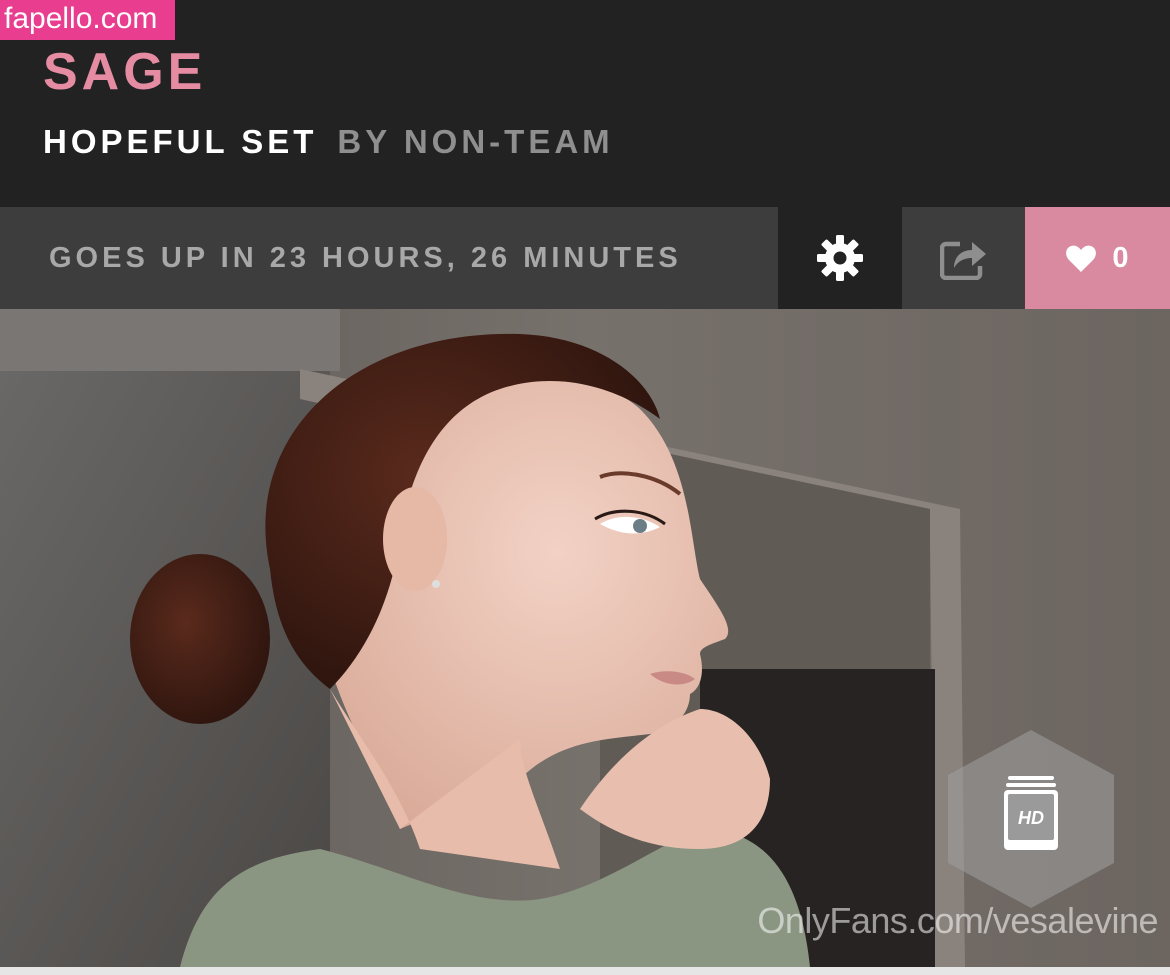  I want to click on hd-badge-label: HD, so click(1031, 818).